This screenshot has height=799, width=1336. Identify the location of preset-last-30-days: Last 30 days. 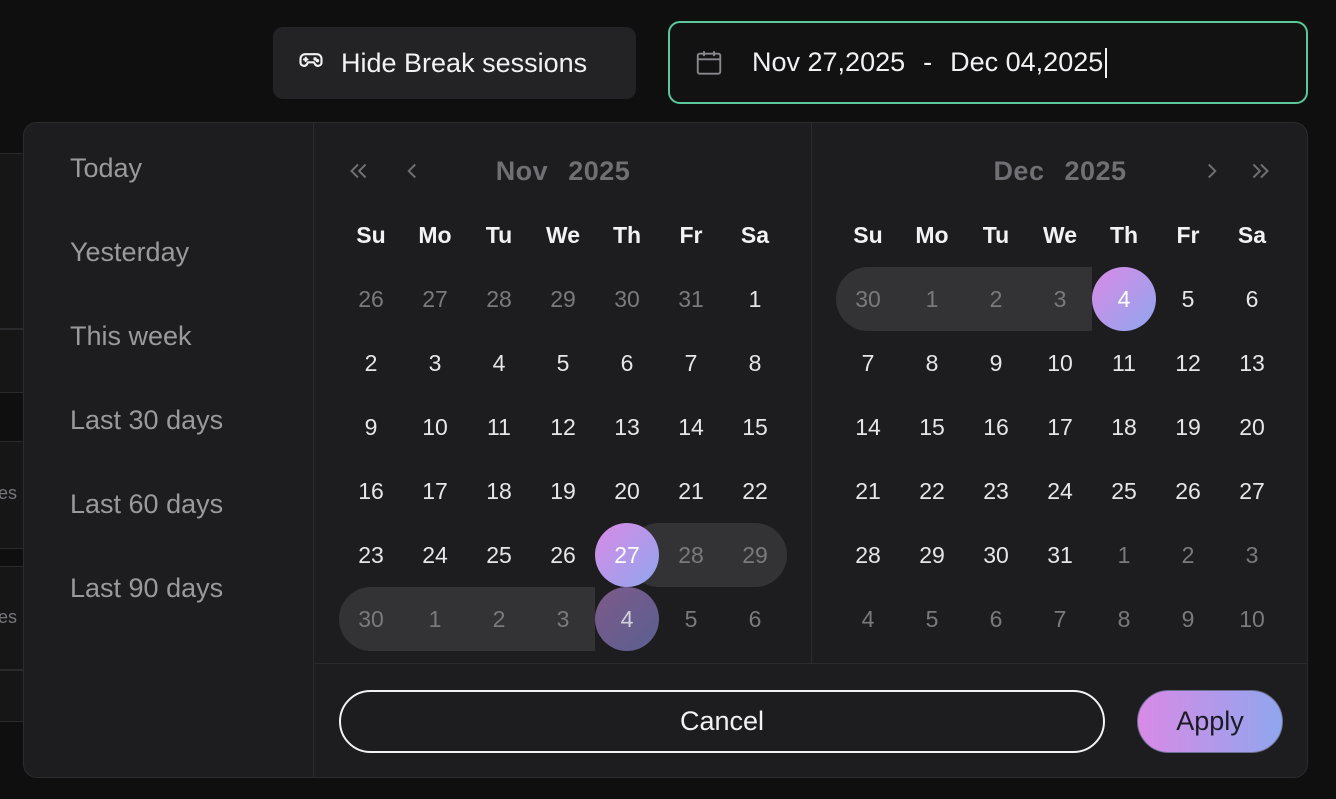
(146, 420).